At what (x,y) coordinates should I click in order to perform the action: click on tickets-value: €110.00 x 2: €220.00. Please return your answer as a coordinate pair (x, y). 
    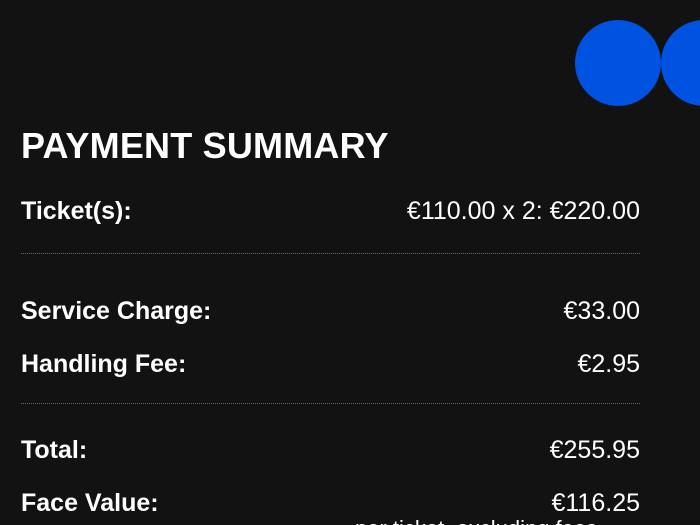
    Looking at the image, I should click on (523, 211).